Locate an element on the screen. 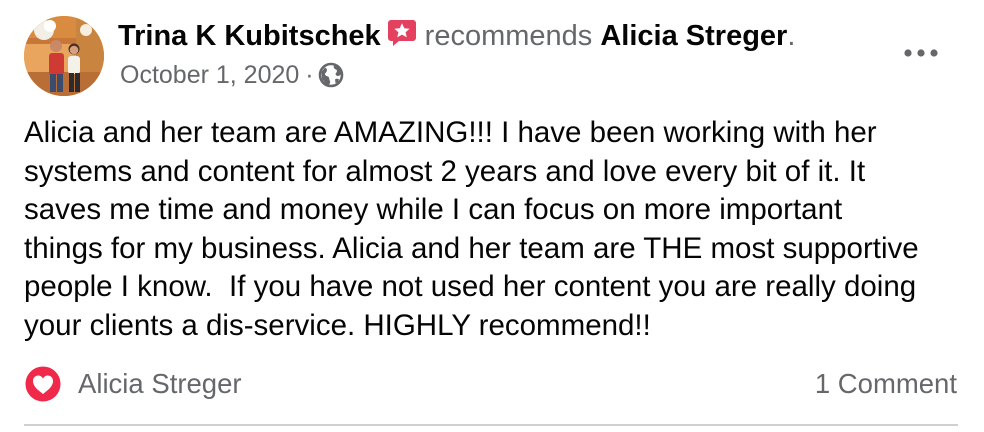 Image resolution: width=984 pixels, height=432 pixels. more-options-button is located at coordinates (921, 53).